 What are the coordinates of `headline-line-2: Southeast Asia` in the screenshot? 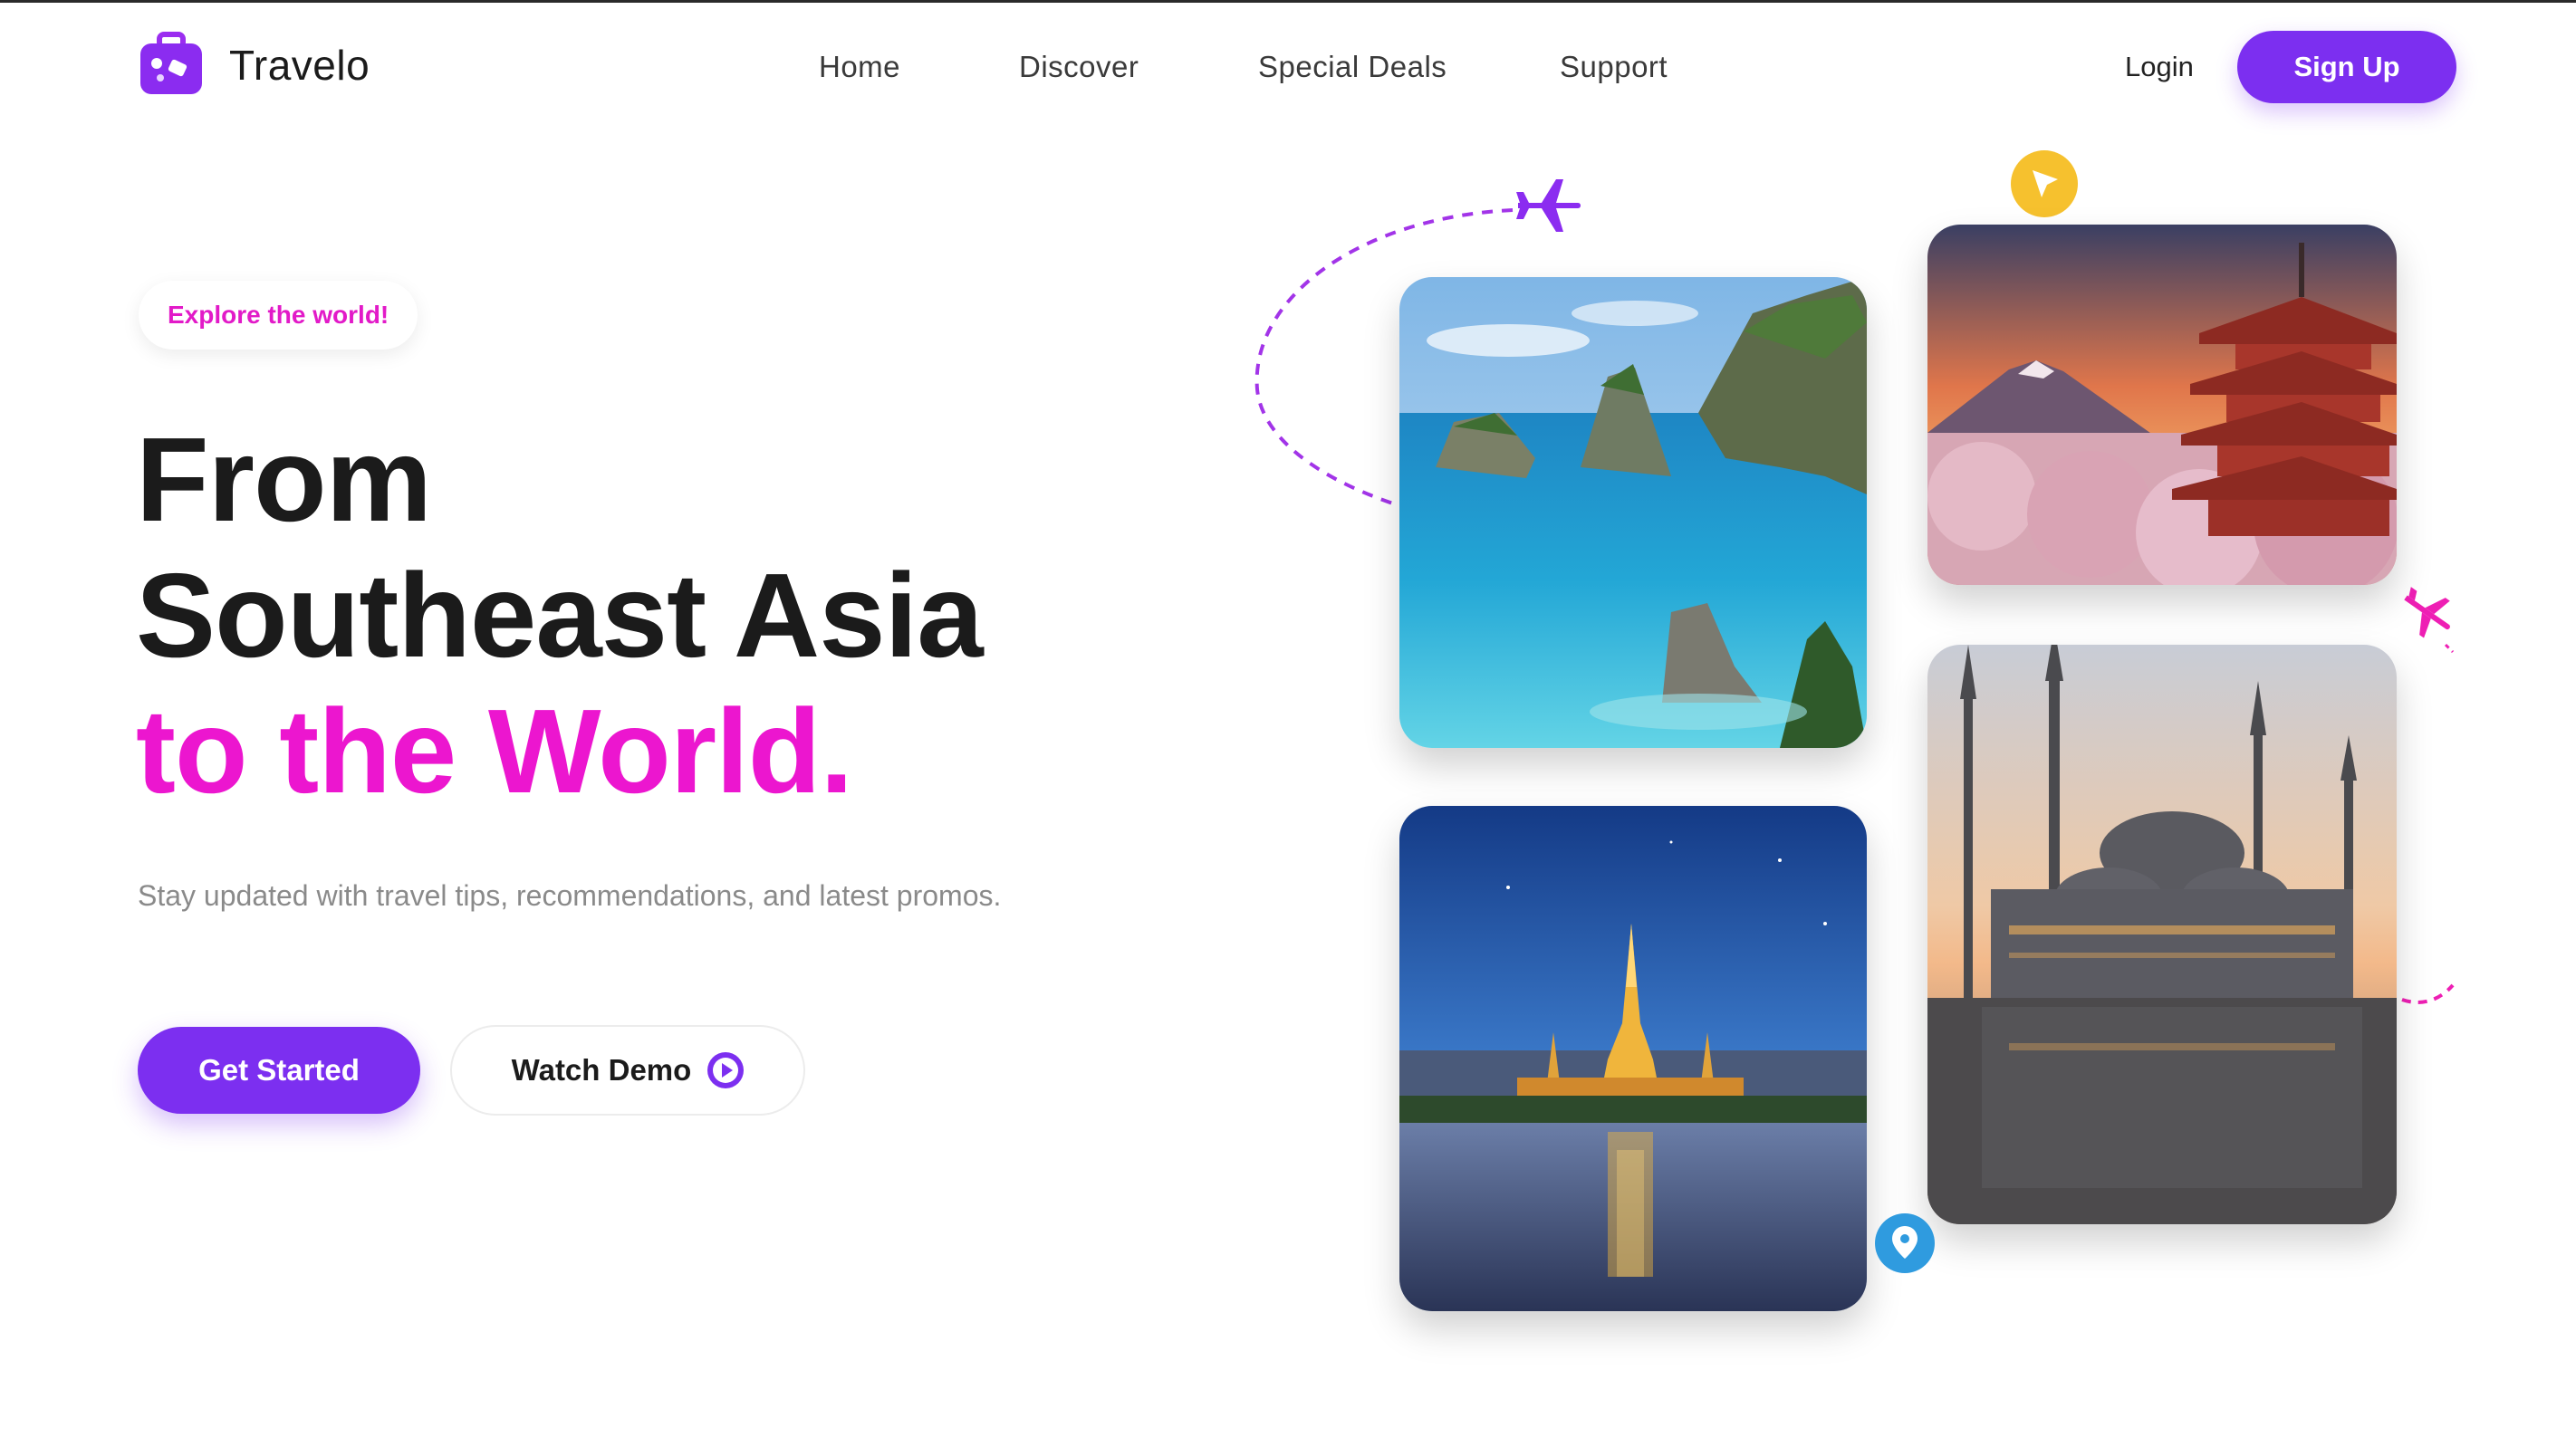 It's located at (560, 615).